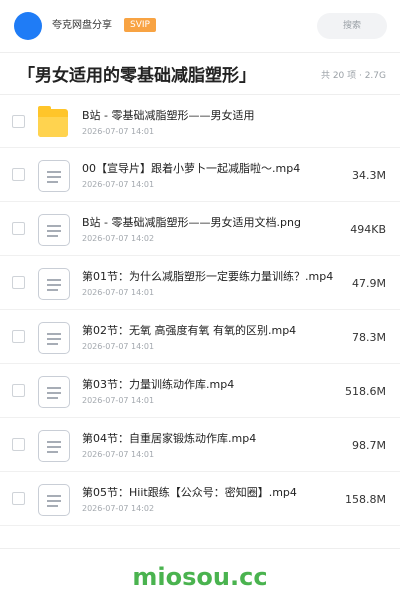 The width and height of the screenshot is (400, 600). I want to click on folder-icon, so click(54, 122).